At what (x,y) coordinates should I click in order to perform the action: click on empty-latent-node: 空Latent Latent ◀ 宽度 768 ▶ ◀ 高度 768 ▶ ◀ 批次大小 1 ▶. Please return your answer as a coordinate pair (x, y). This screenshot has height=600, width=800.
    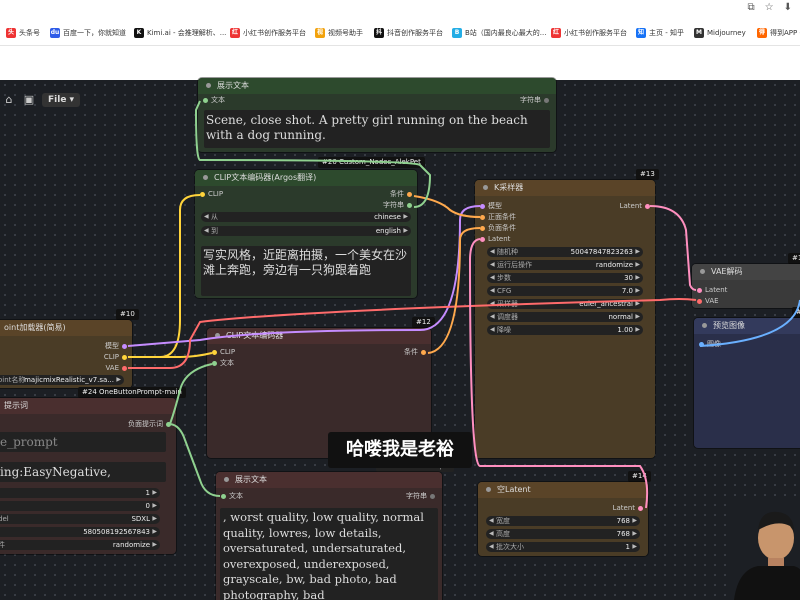
    Looking at the image, I should click on (563, 519).